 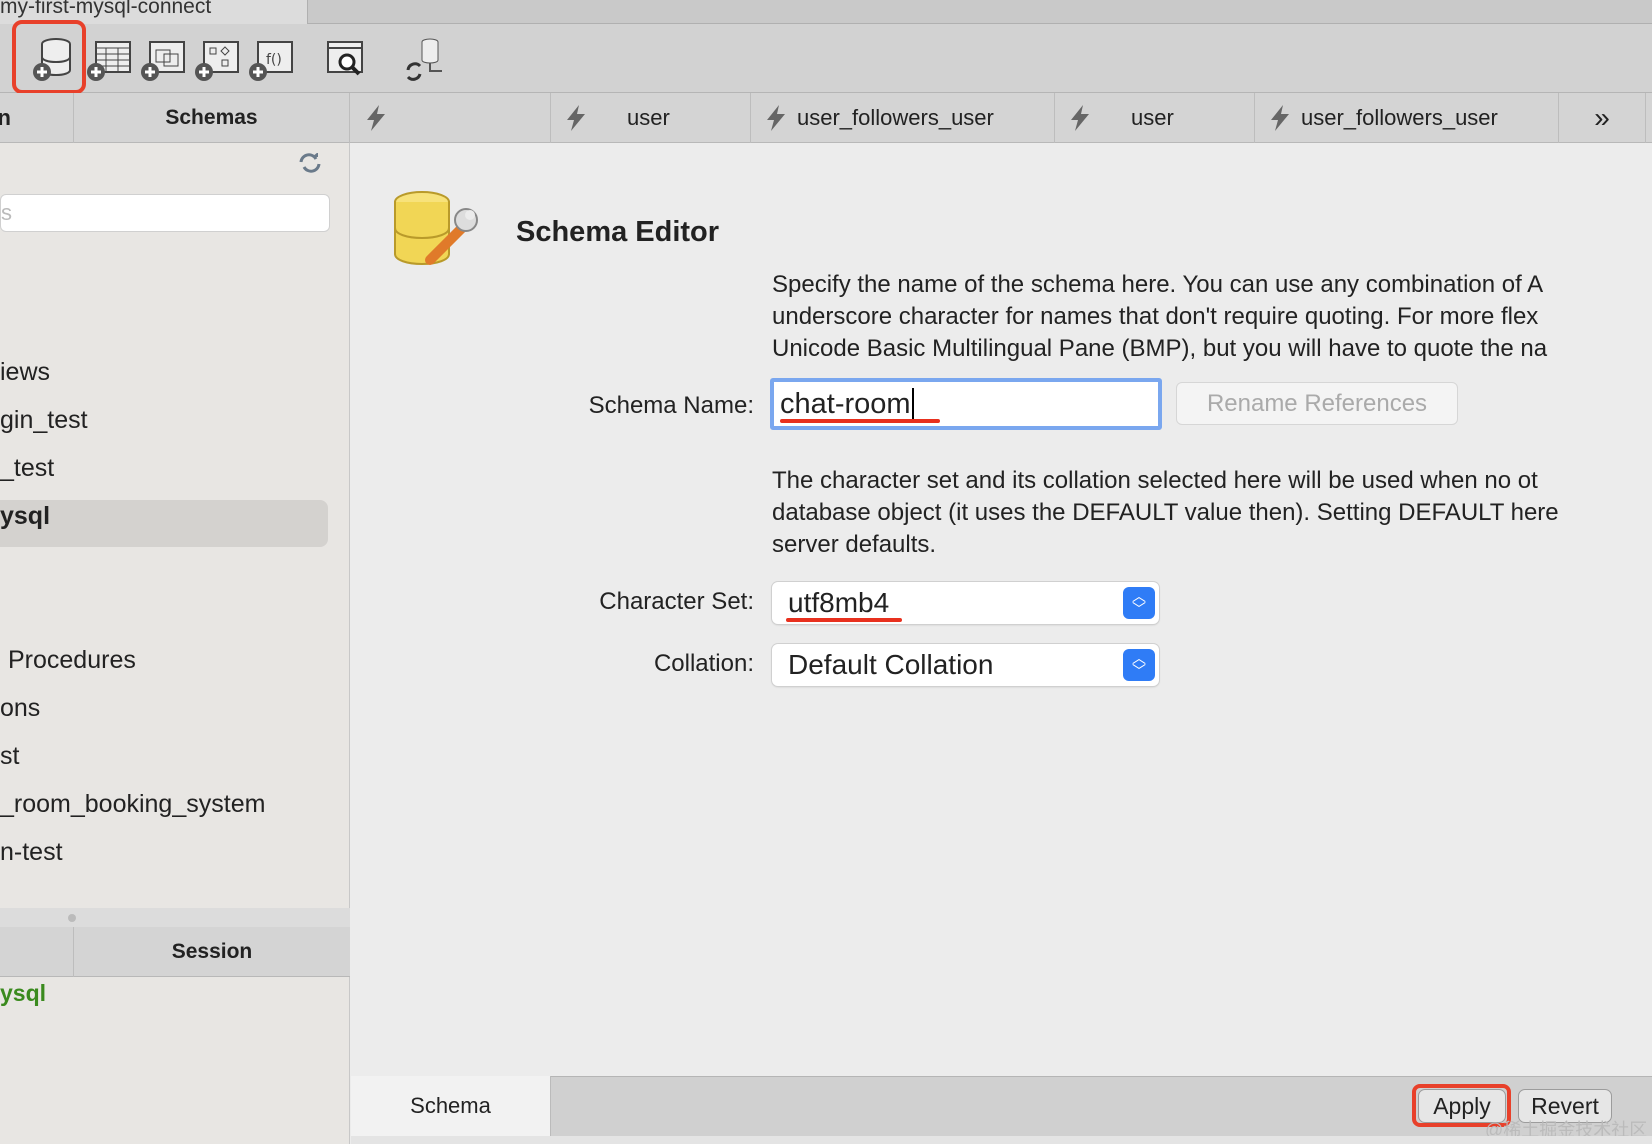 What do you see at coordinates (703, 663) in the screenshot?
I see `collation-label: Collation:` at bounding box center [703, 663].